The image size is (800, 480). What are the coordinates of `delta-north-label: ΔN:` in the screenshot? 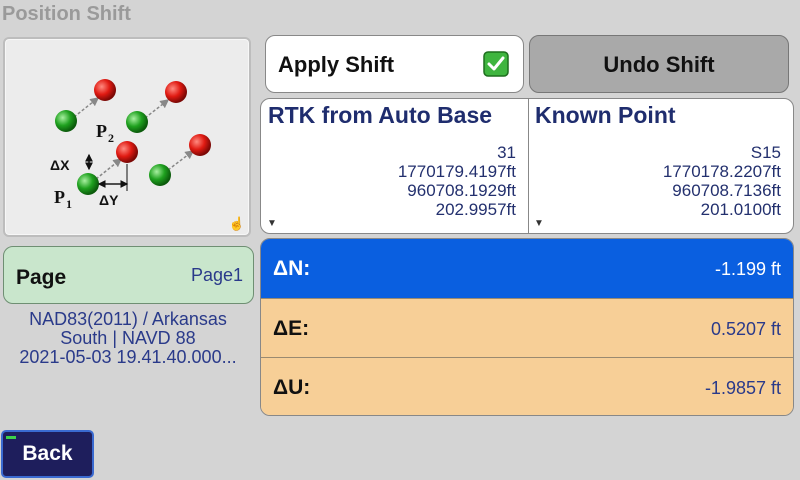 It's located at (292, 268).